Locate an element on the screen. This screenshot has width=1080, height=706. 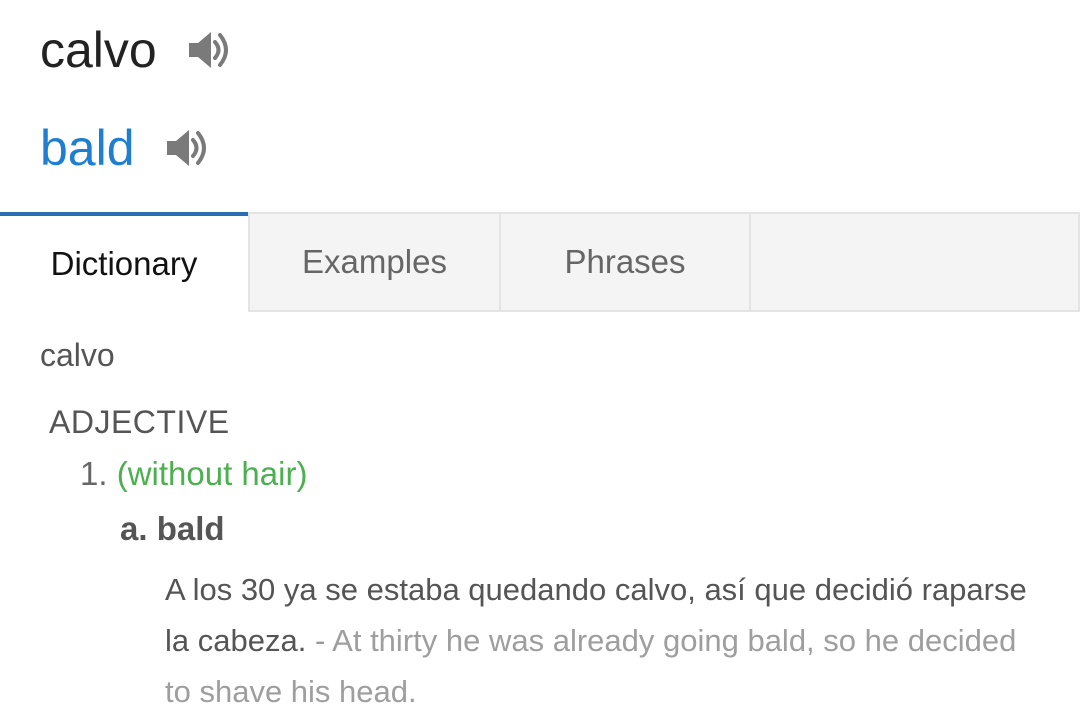
source-speaker-icon is located at coordinates (210, 50).